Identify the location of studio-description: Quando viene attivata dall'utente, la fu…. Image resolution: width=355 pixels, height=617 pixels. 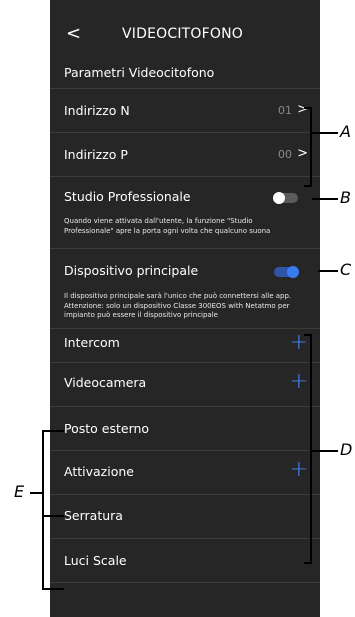
(167, 226).